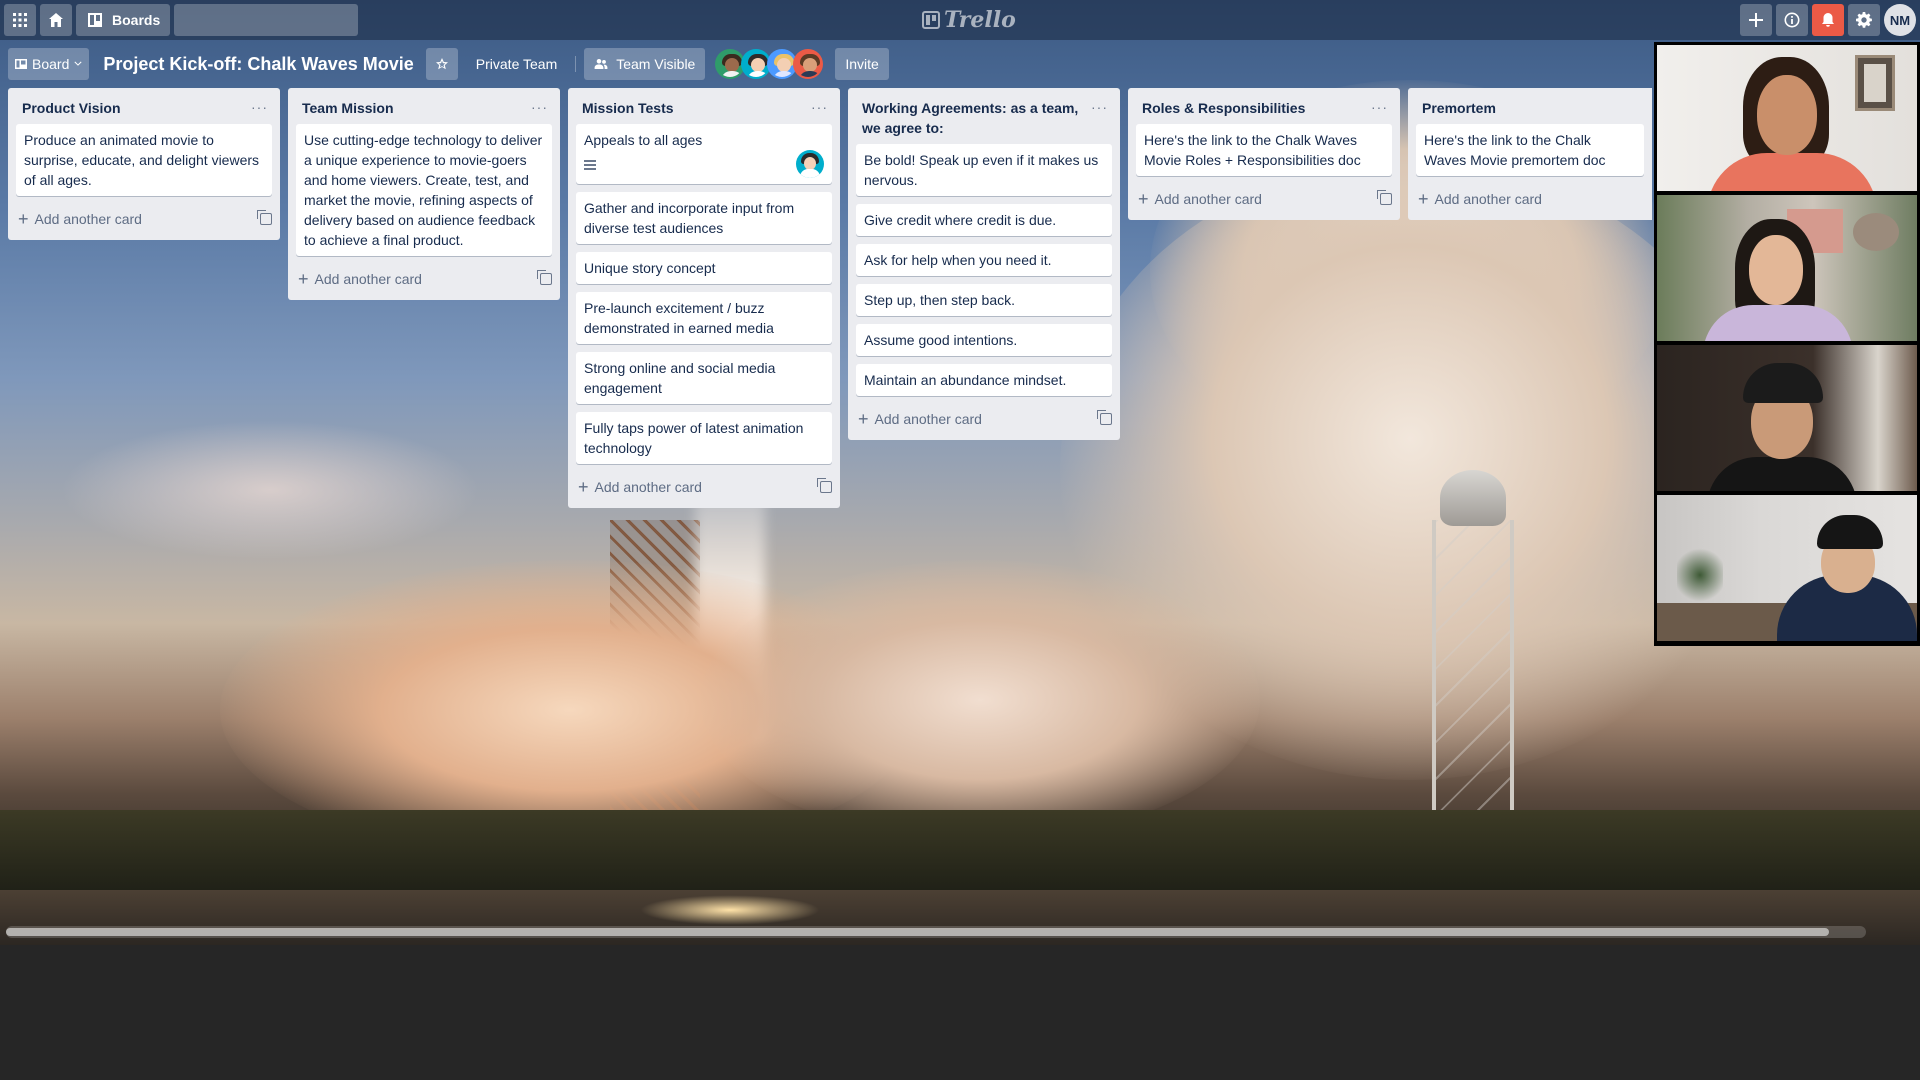 Image resolution: width=1920 pixels, height=1080 pixels. I want to click on card: Ask for help when you need it., so click(984, 260).